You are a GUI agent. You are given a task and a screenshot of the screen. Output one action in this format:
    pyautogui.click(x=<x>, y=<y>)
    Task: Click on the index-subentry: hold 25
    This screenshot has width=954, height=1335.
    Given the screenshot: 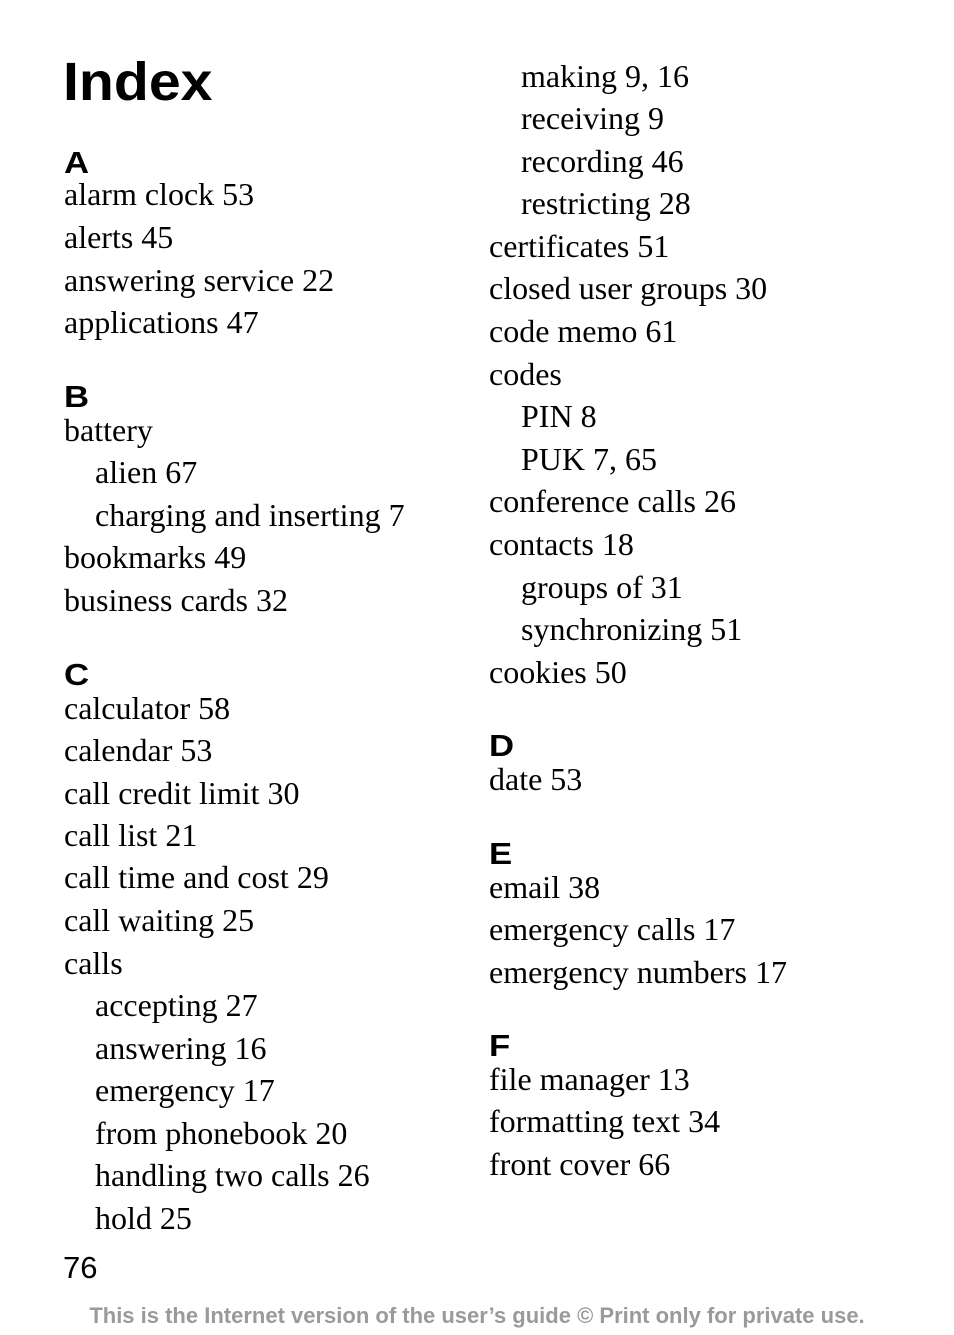 What is the action you would take?
    pyautogui.click(x=143, y=1218)
    